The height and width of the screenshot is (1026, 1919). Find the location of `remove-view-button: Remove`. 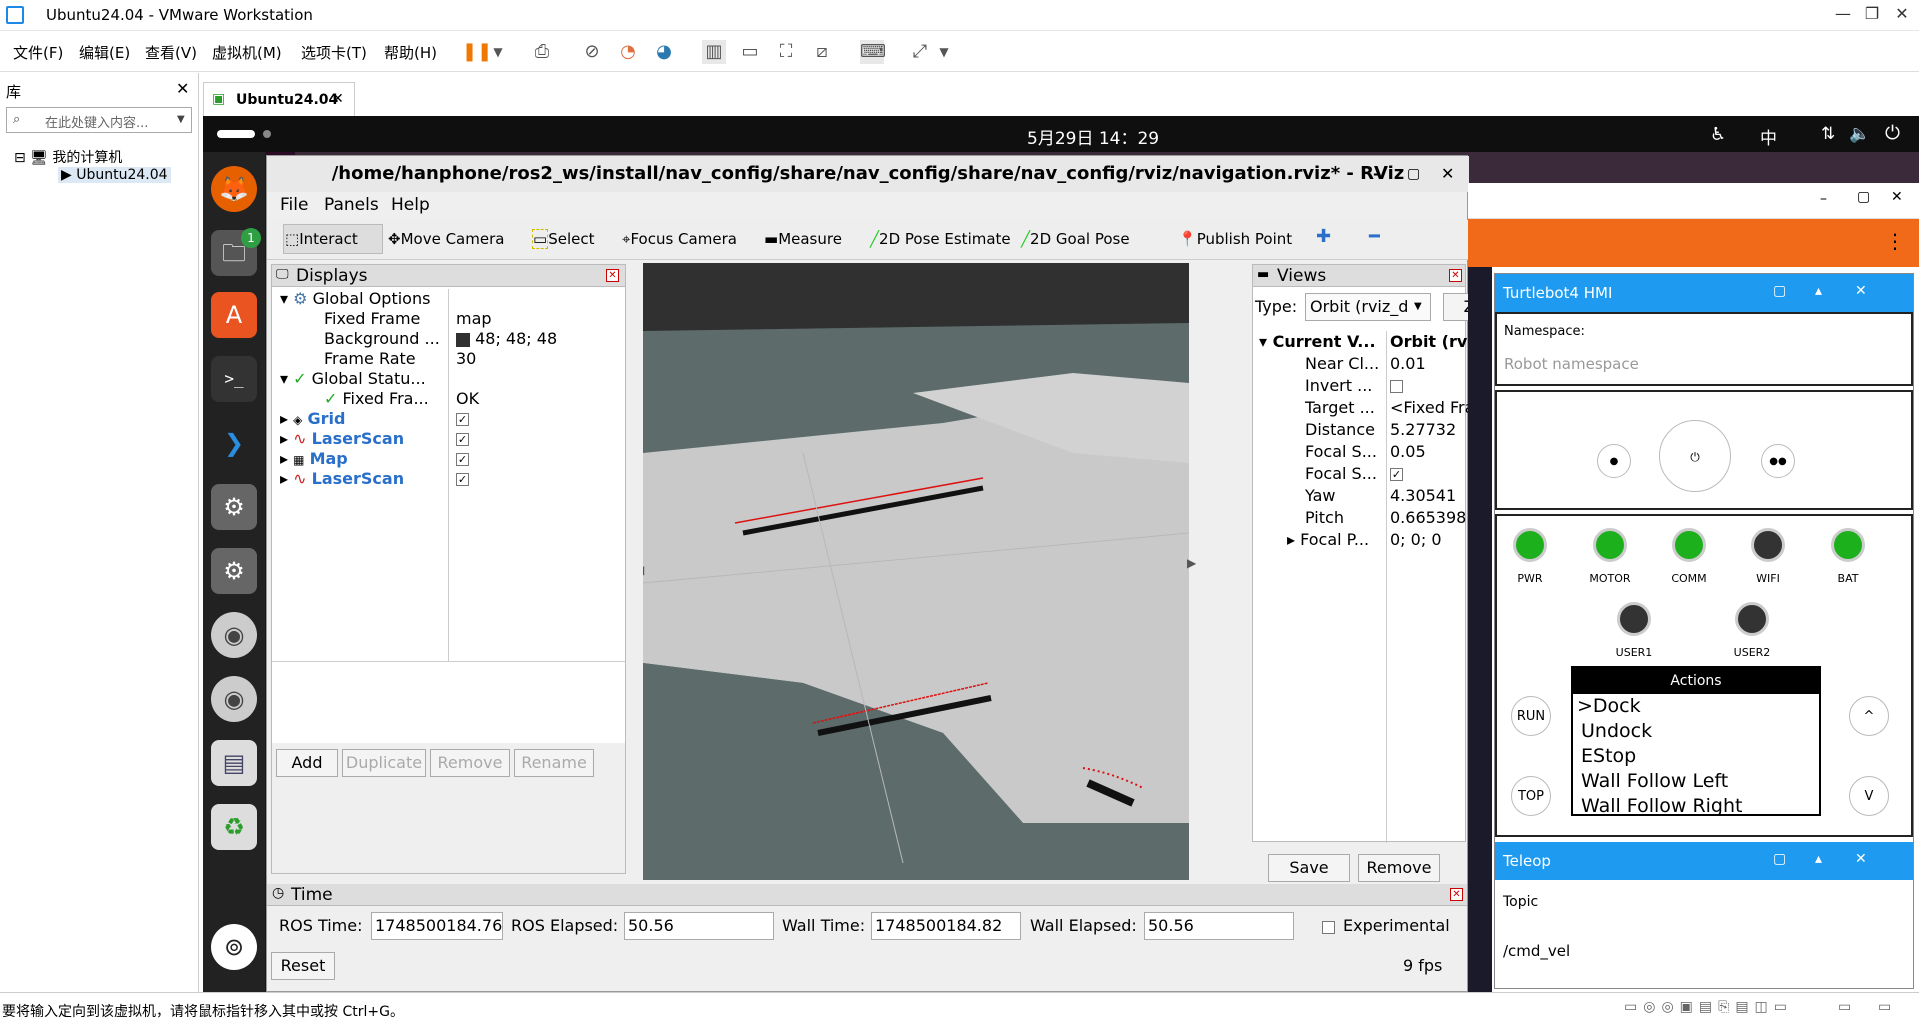

remove-view-button: Remove is located at coordinates (1399, 868).